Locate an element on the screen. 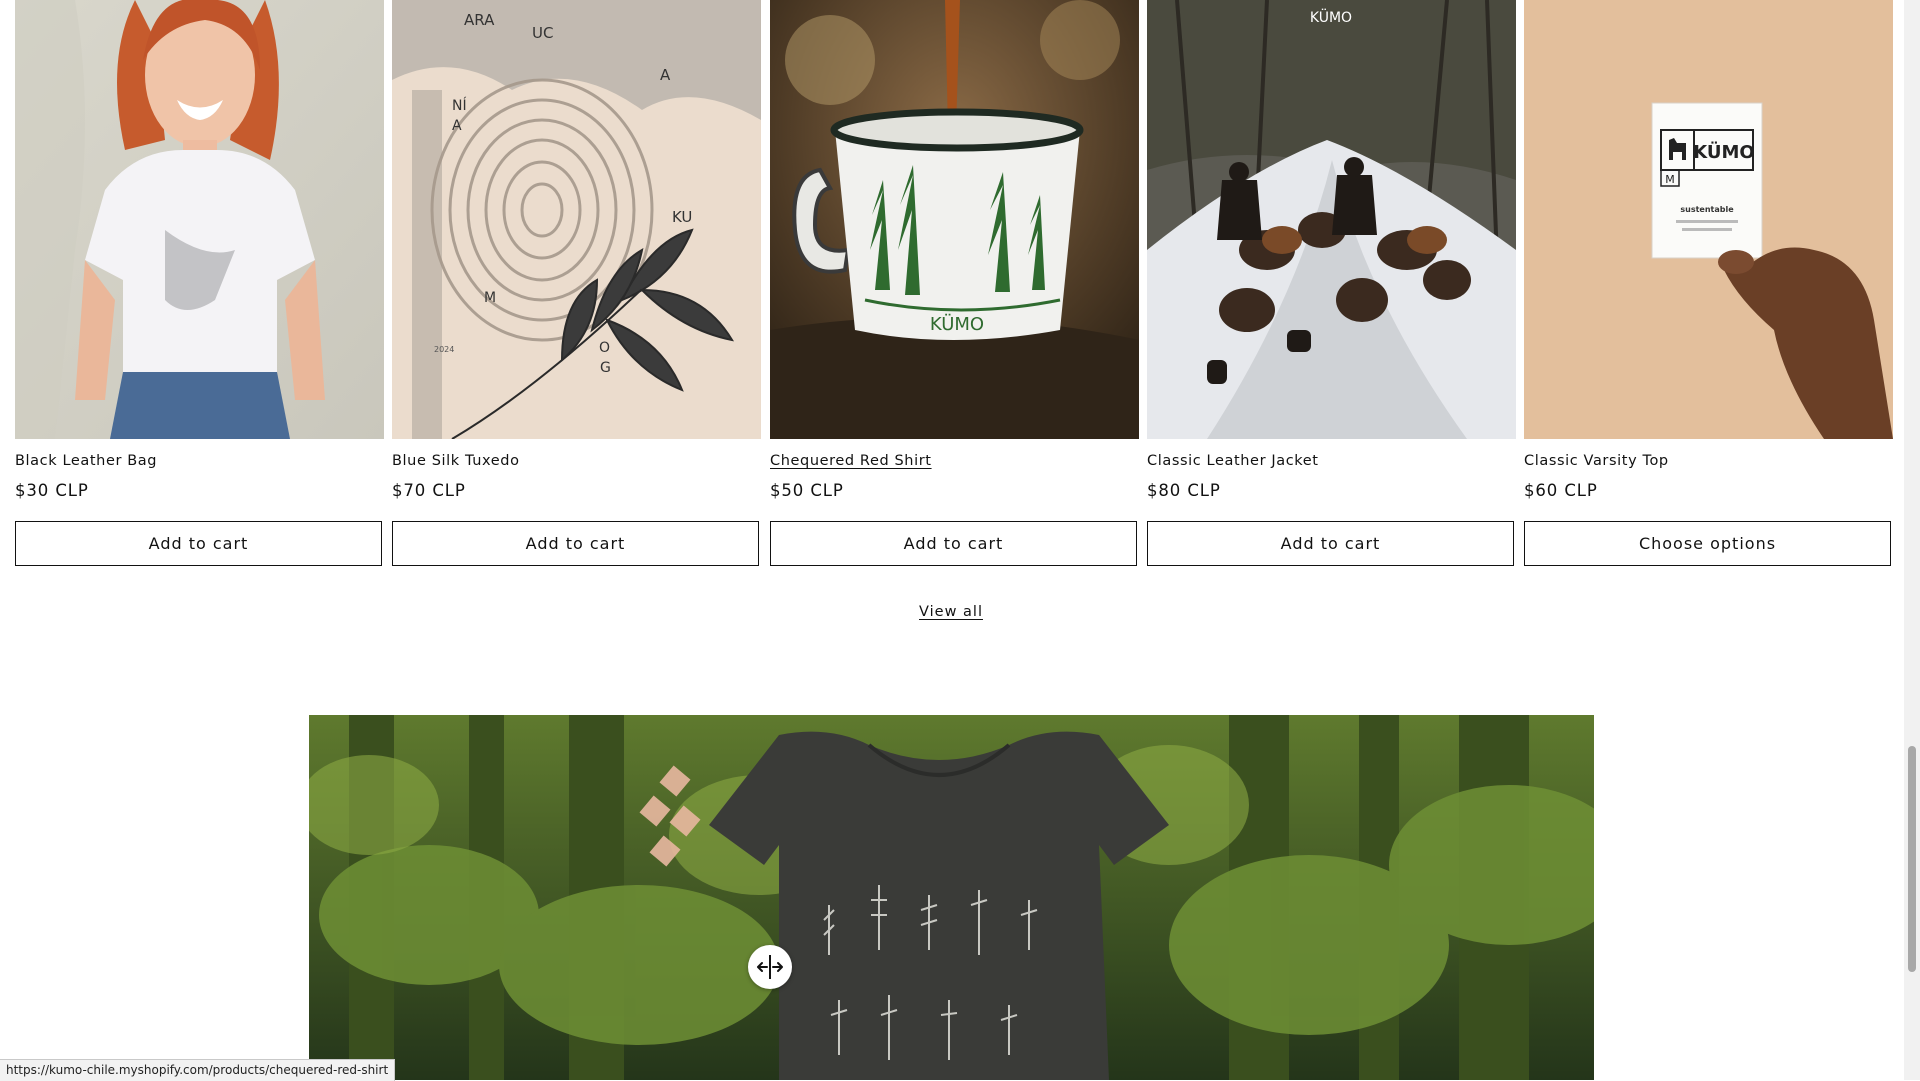  poster-letters: KU is located at coordinates (682, 217).